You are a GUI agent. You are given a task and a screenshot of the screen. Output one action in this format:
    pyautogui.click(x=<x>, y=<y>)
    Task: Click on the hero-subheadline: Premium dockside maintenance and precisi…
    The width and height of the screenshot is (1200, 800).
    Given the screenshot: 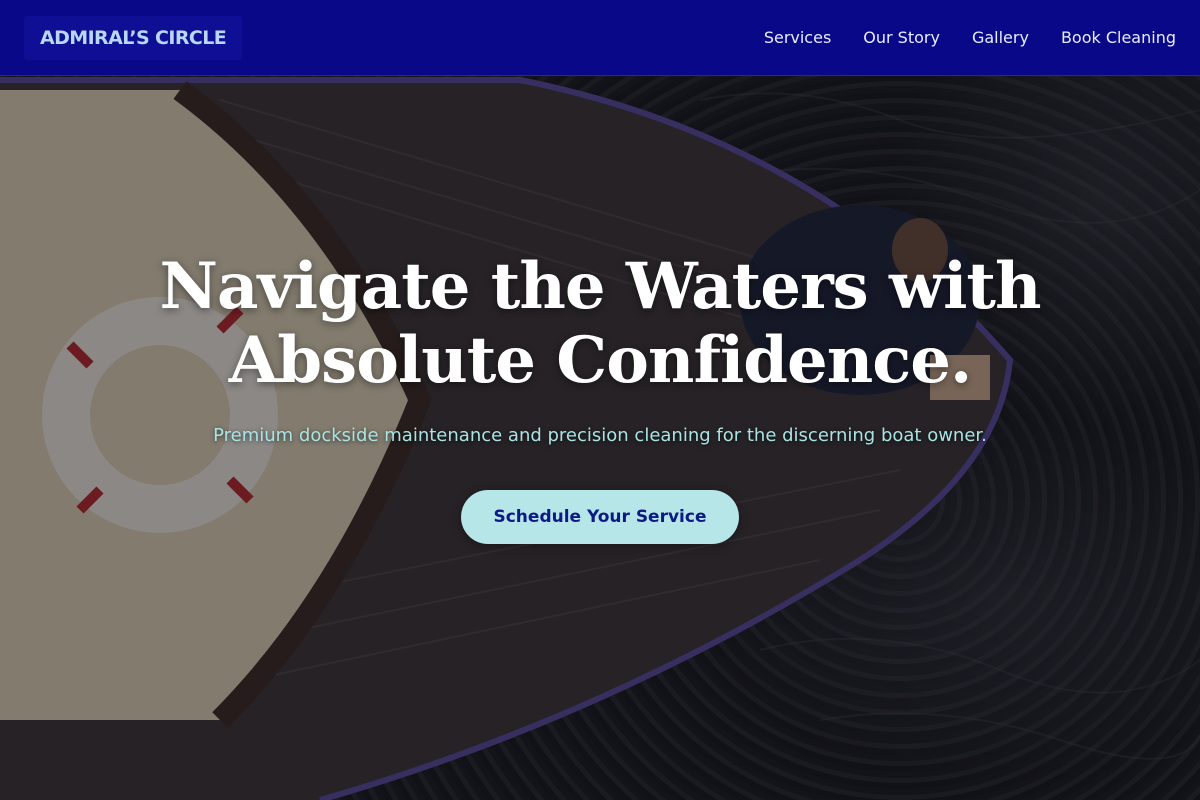 What is the action you would take?
    pyautogui.click(x=600, y=435)
    